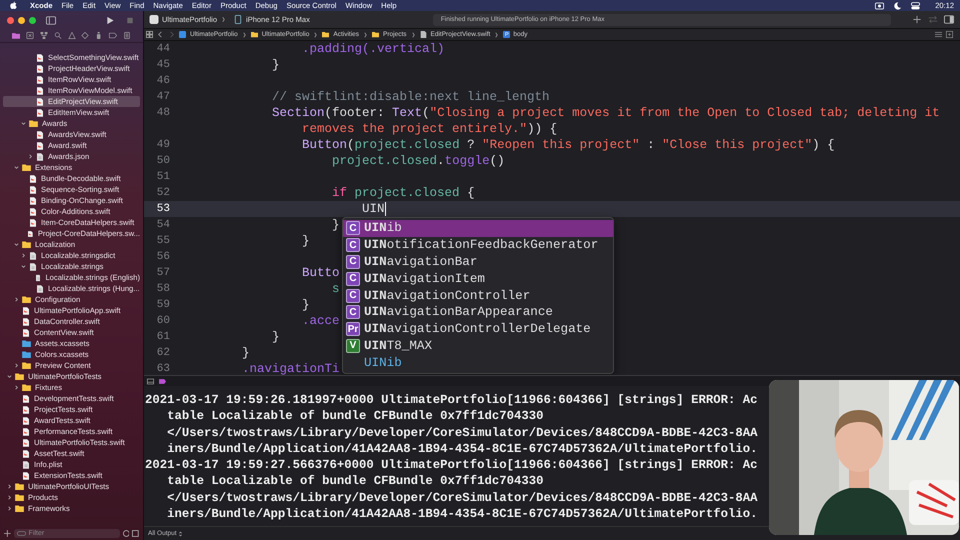  Describe the element at coordinates (51, 20) in the screenshot. I see `sidebar-toggle-icon` at that location.